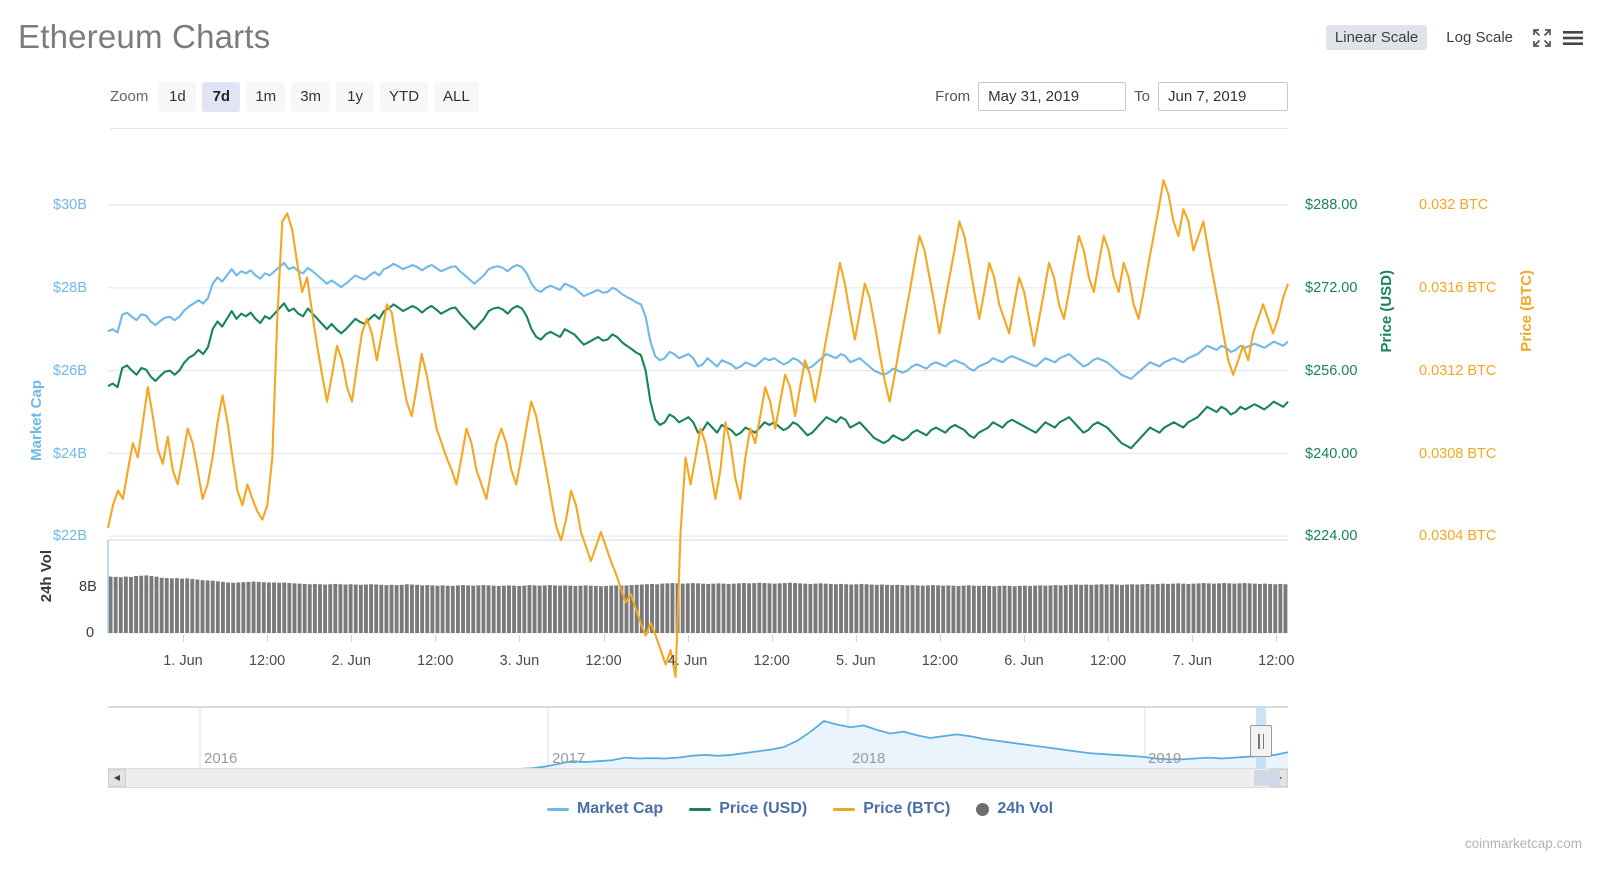 This screenshot has height=887, width=1600. Describe the element at coordinates (456, 97) in the screenshot. I see `zoom-button-all: ALL` at that location.